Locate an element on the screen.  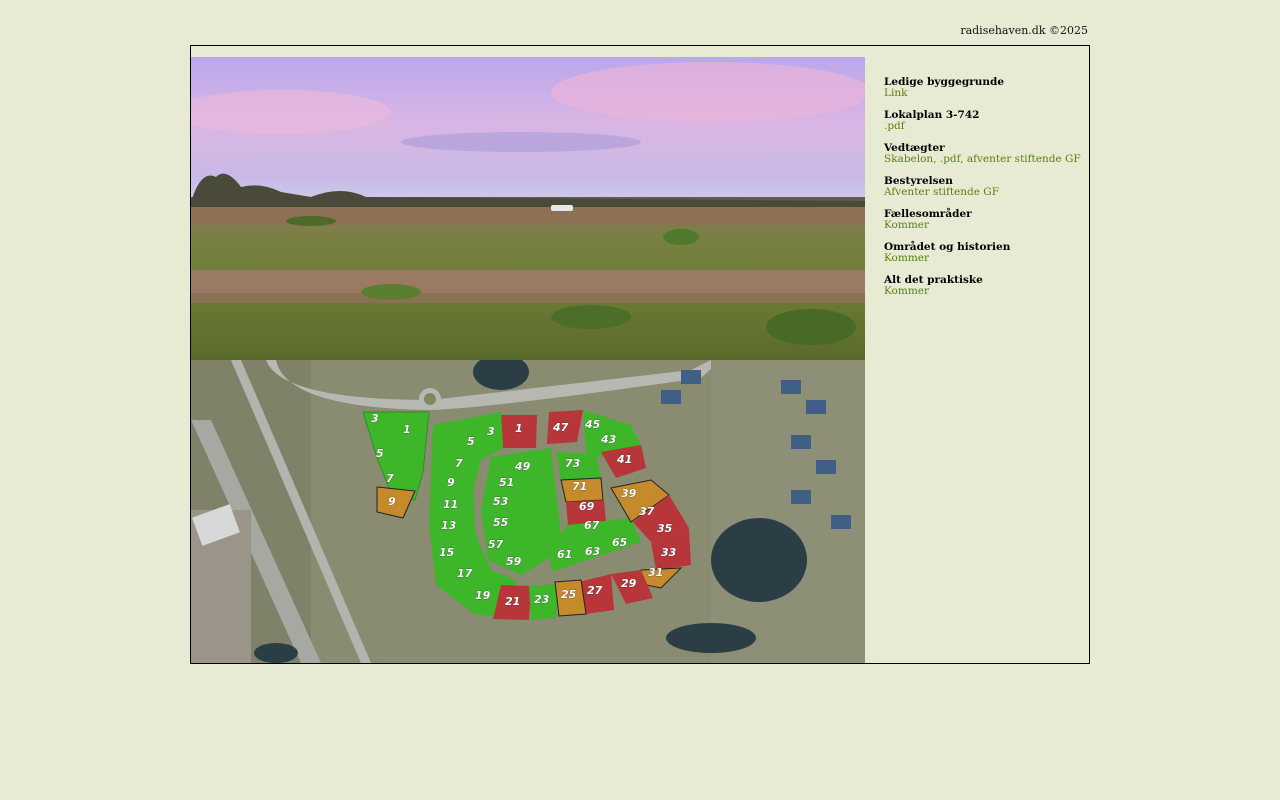
lot-number-label: 51 is located at coordinates (506, 482).